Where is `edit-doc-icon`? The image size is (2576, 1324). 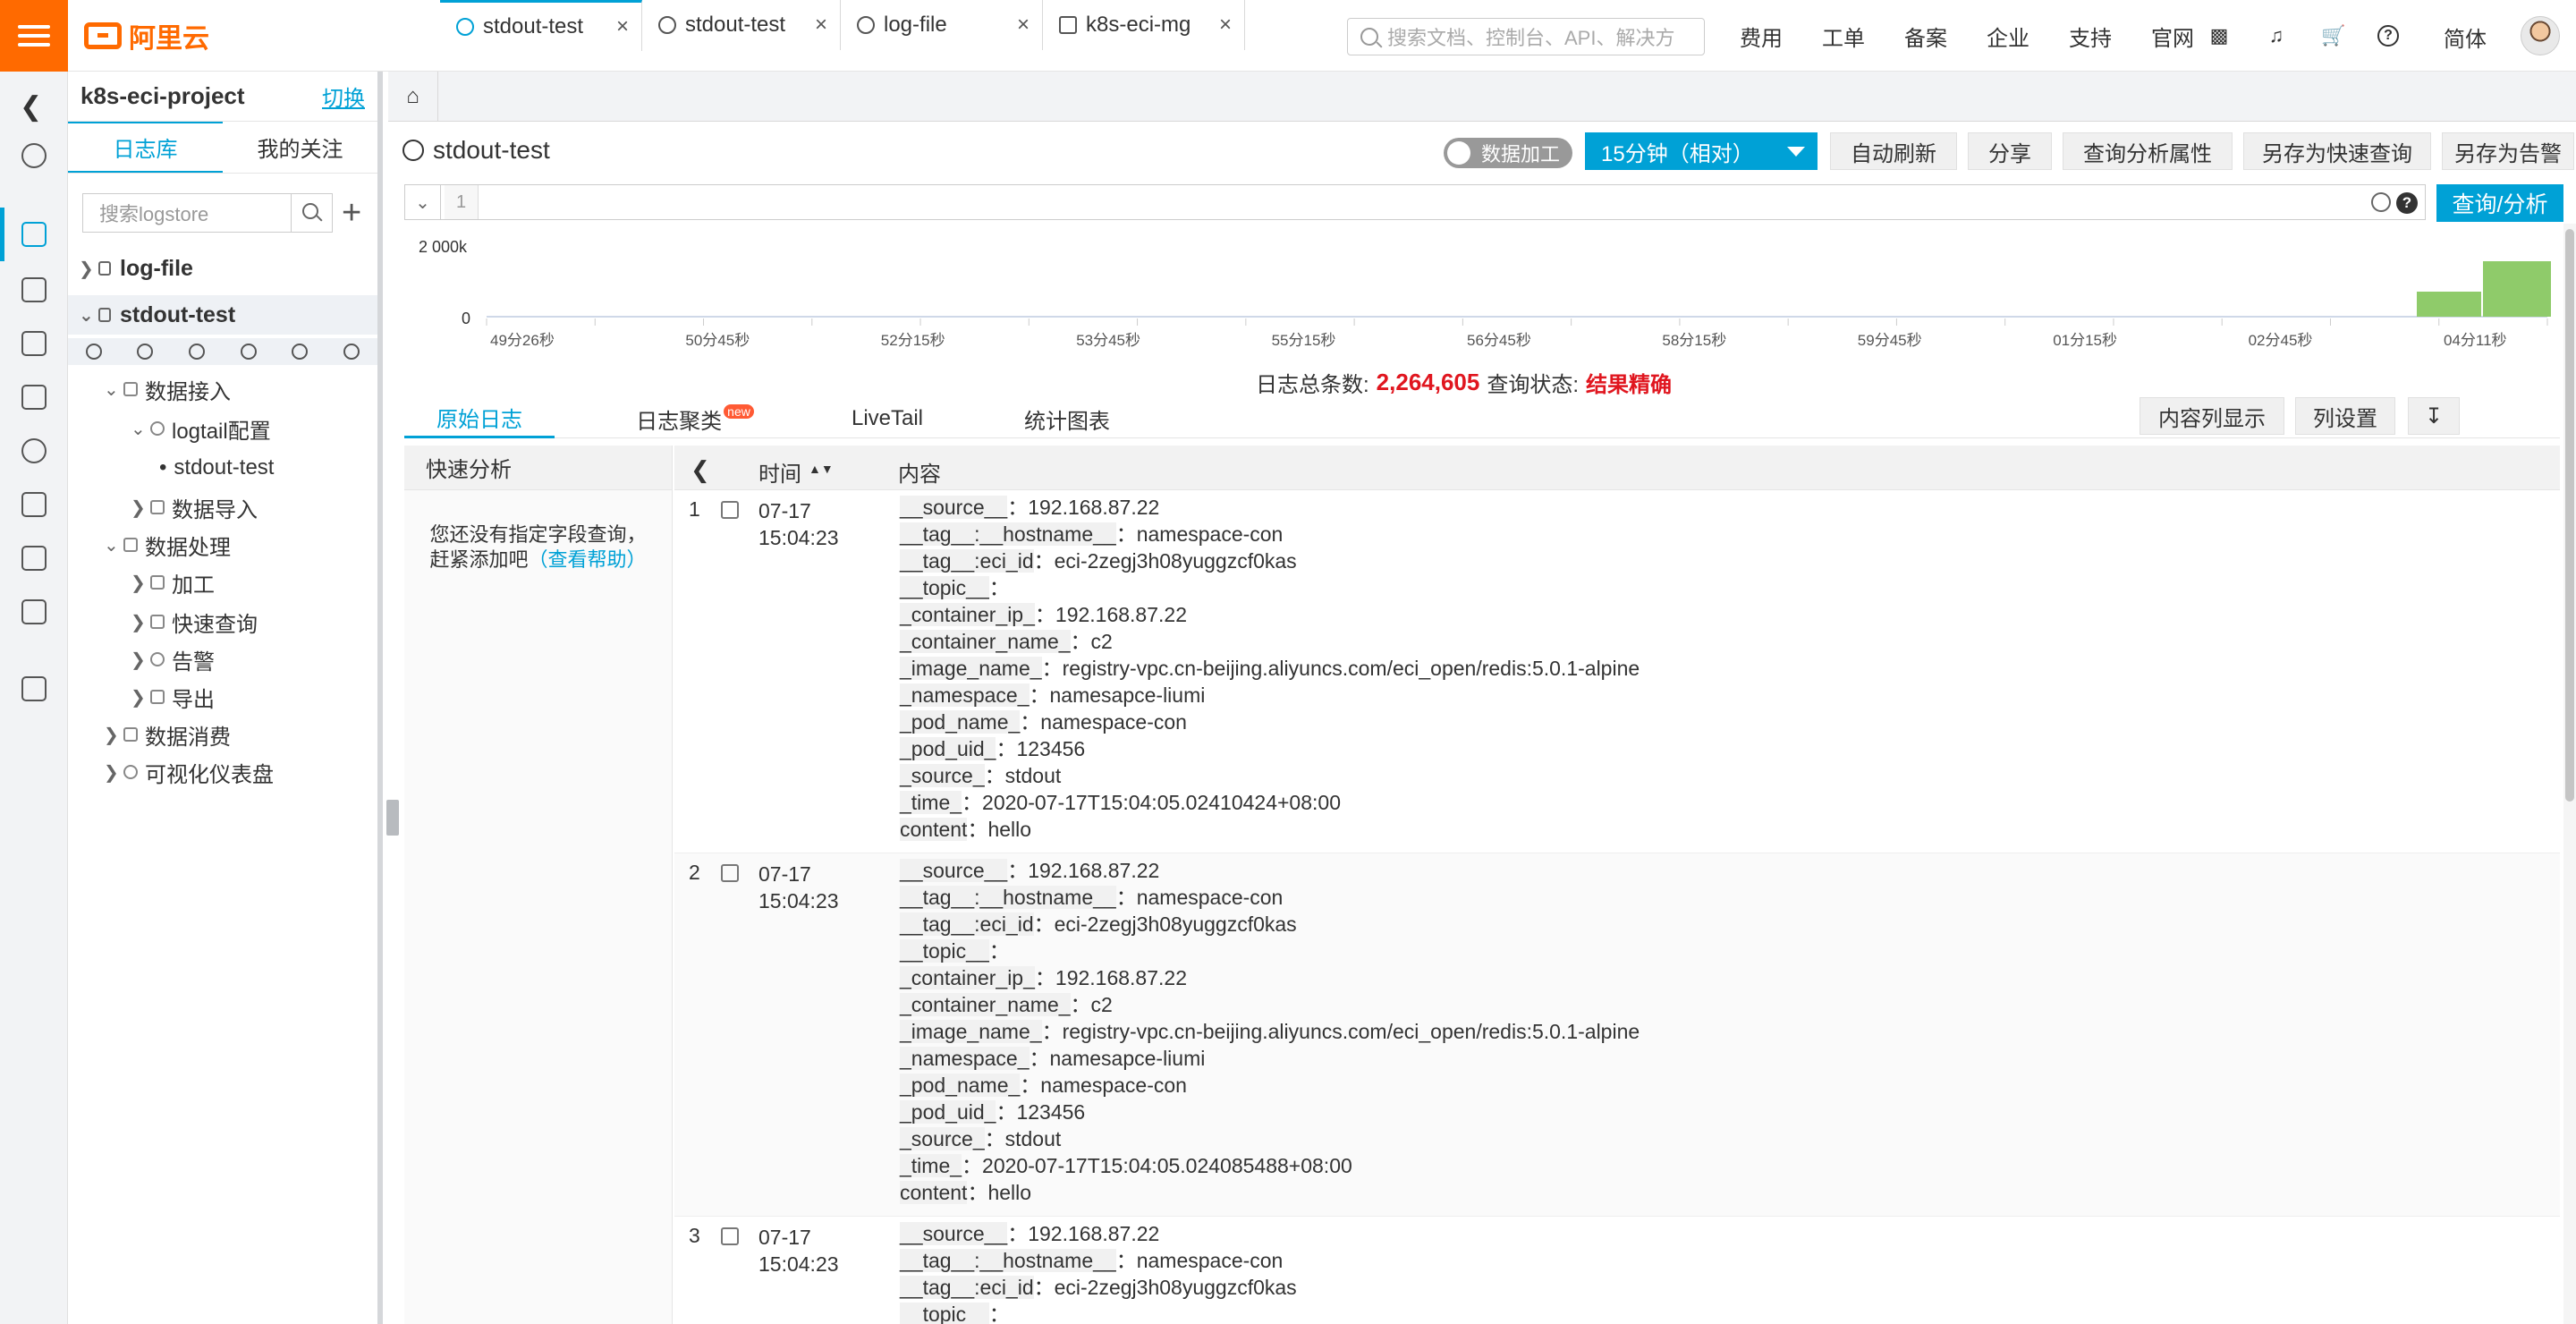
edit-doc-icon is located at coordinates (34, 397).